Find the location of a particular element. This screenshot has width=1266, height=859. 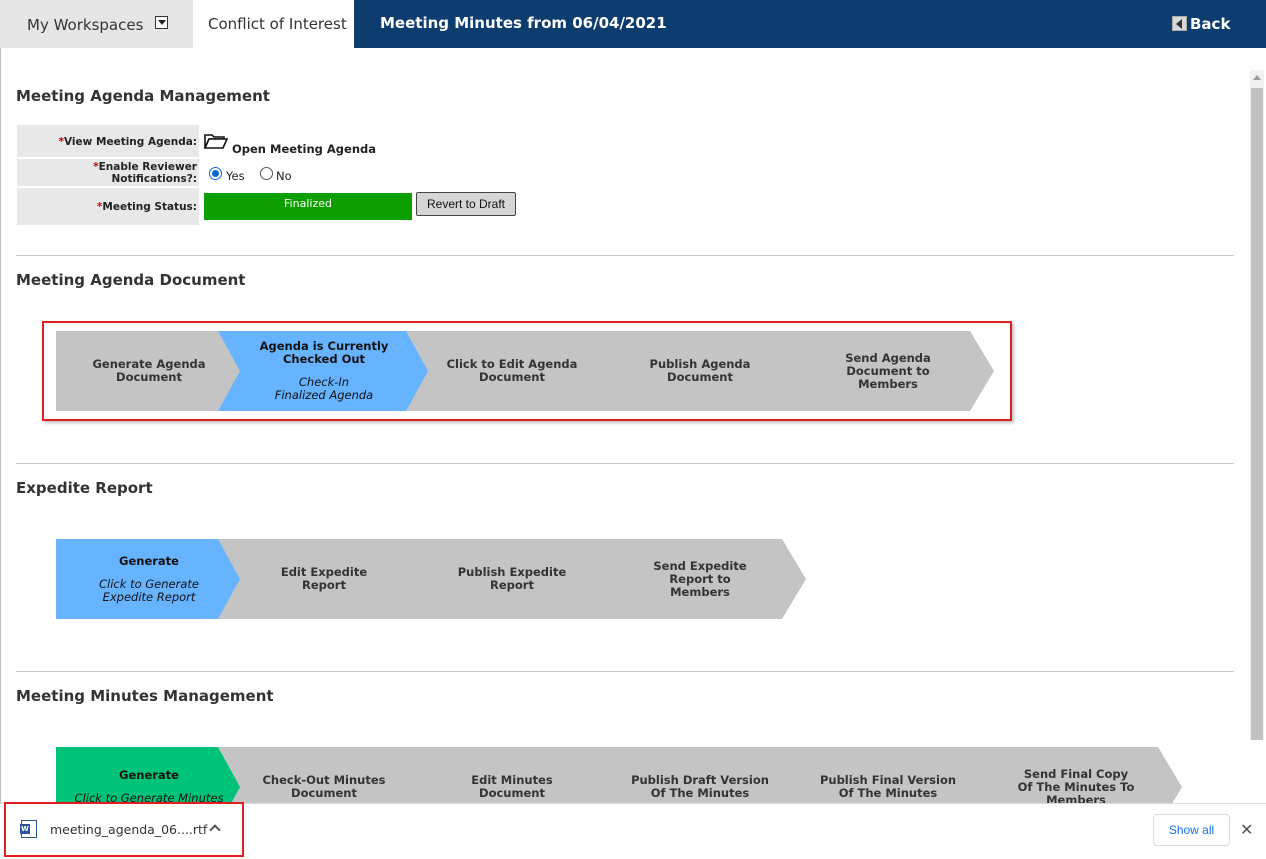

step-edit-expedite: Edit Expedite Report is located at coordinates (324, 579).